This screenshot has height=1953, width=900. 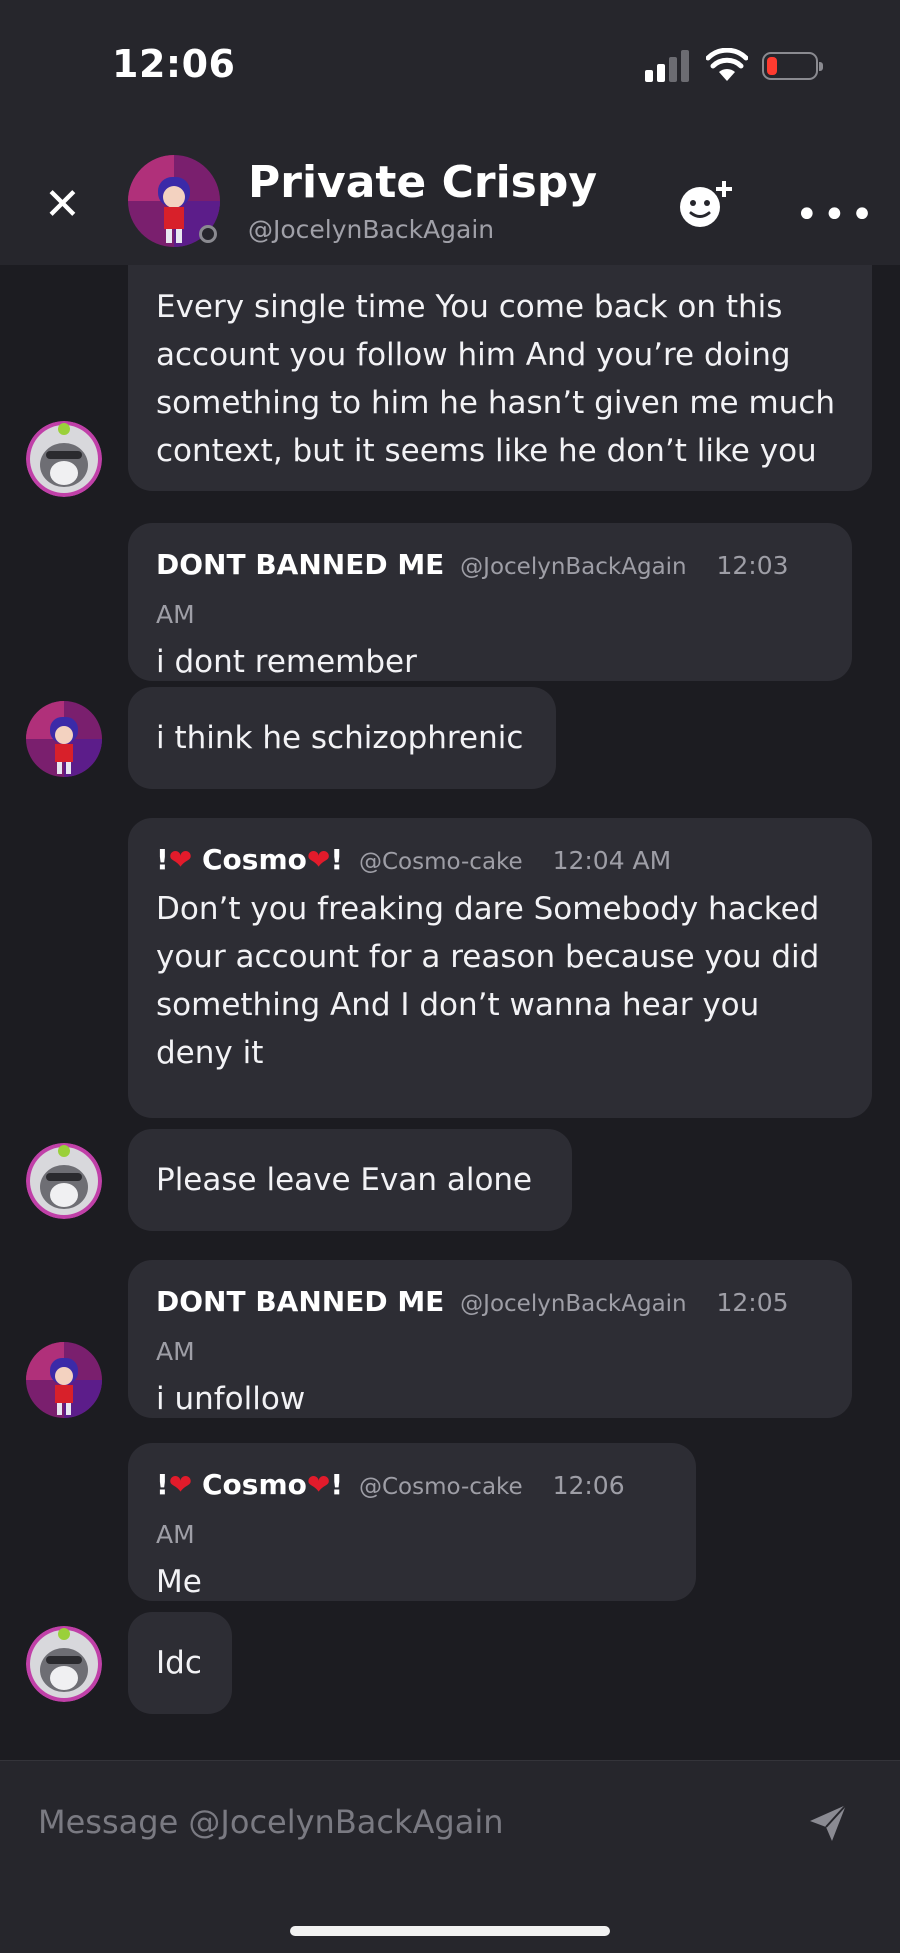 I want to click on message-text: Please leave Evan alone, so click(x=344, y=1180).